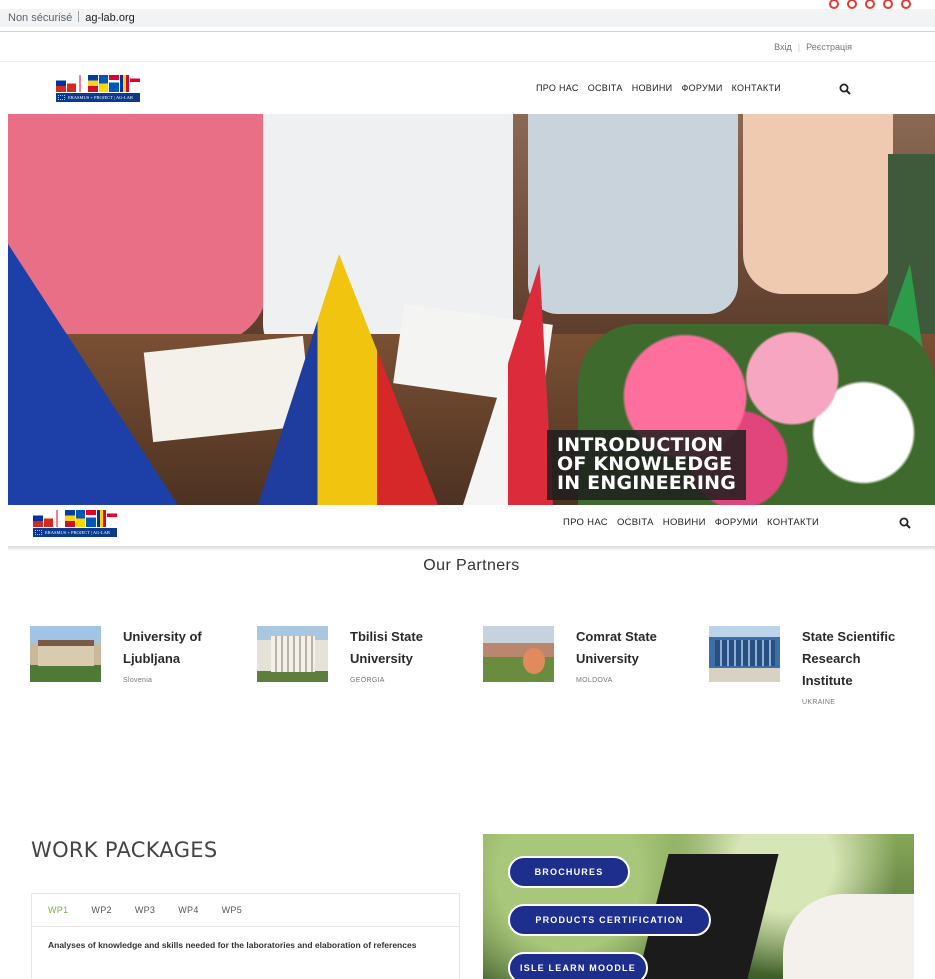 This screenshot has height=979, width=935. I want to click on work-packages-tab-bar: WP1 WP2 WP3 WP4 WP5, so click(245, 910).